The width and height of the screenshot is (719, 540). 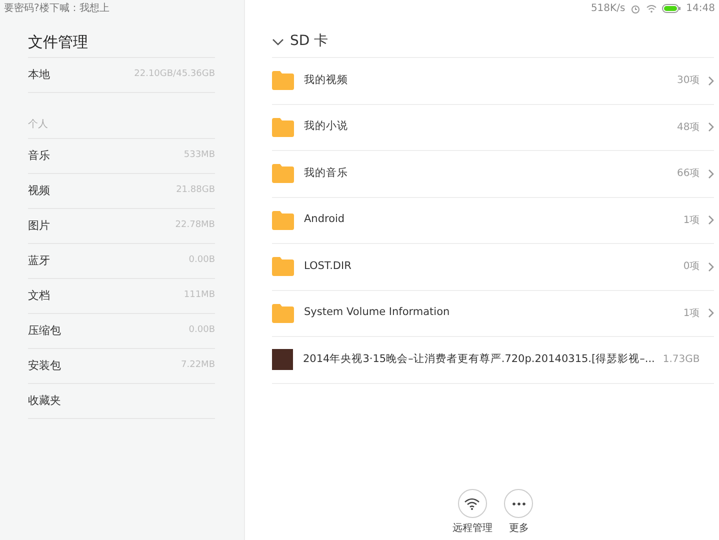 I want to click on more-icon, so click(x=519, y=504).